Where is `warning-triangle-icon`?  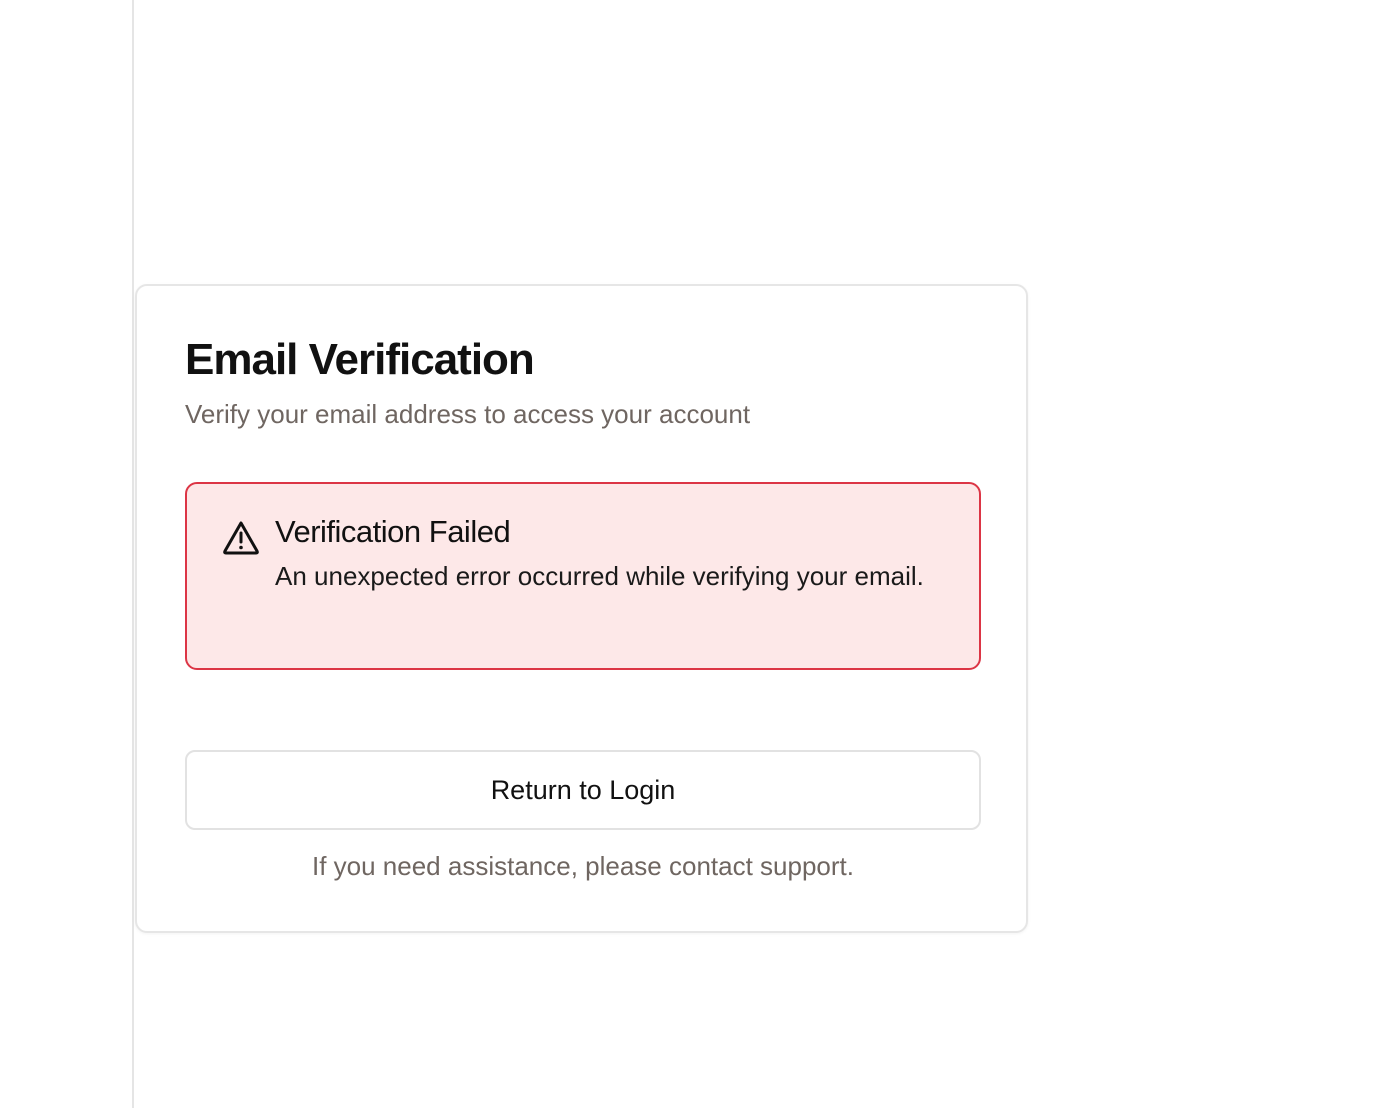
warning-triangle-icon is located at coordinates (241, 538).